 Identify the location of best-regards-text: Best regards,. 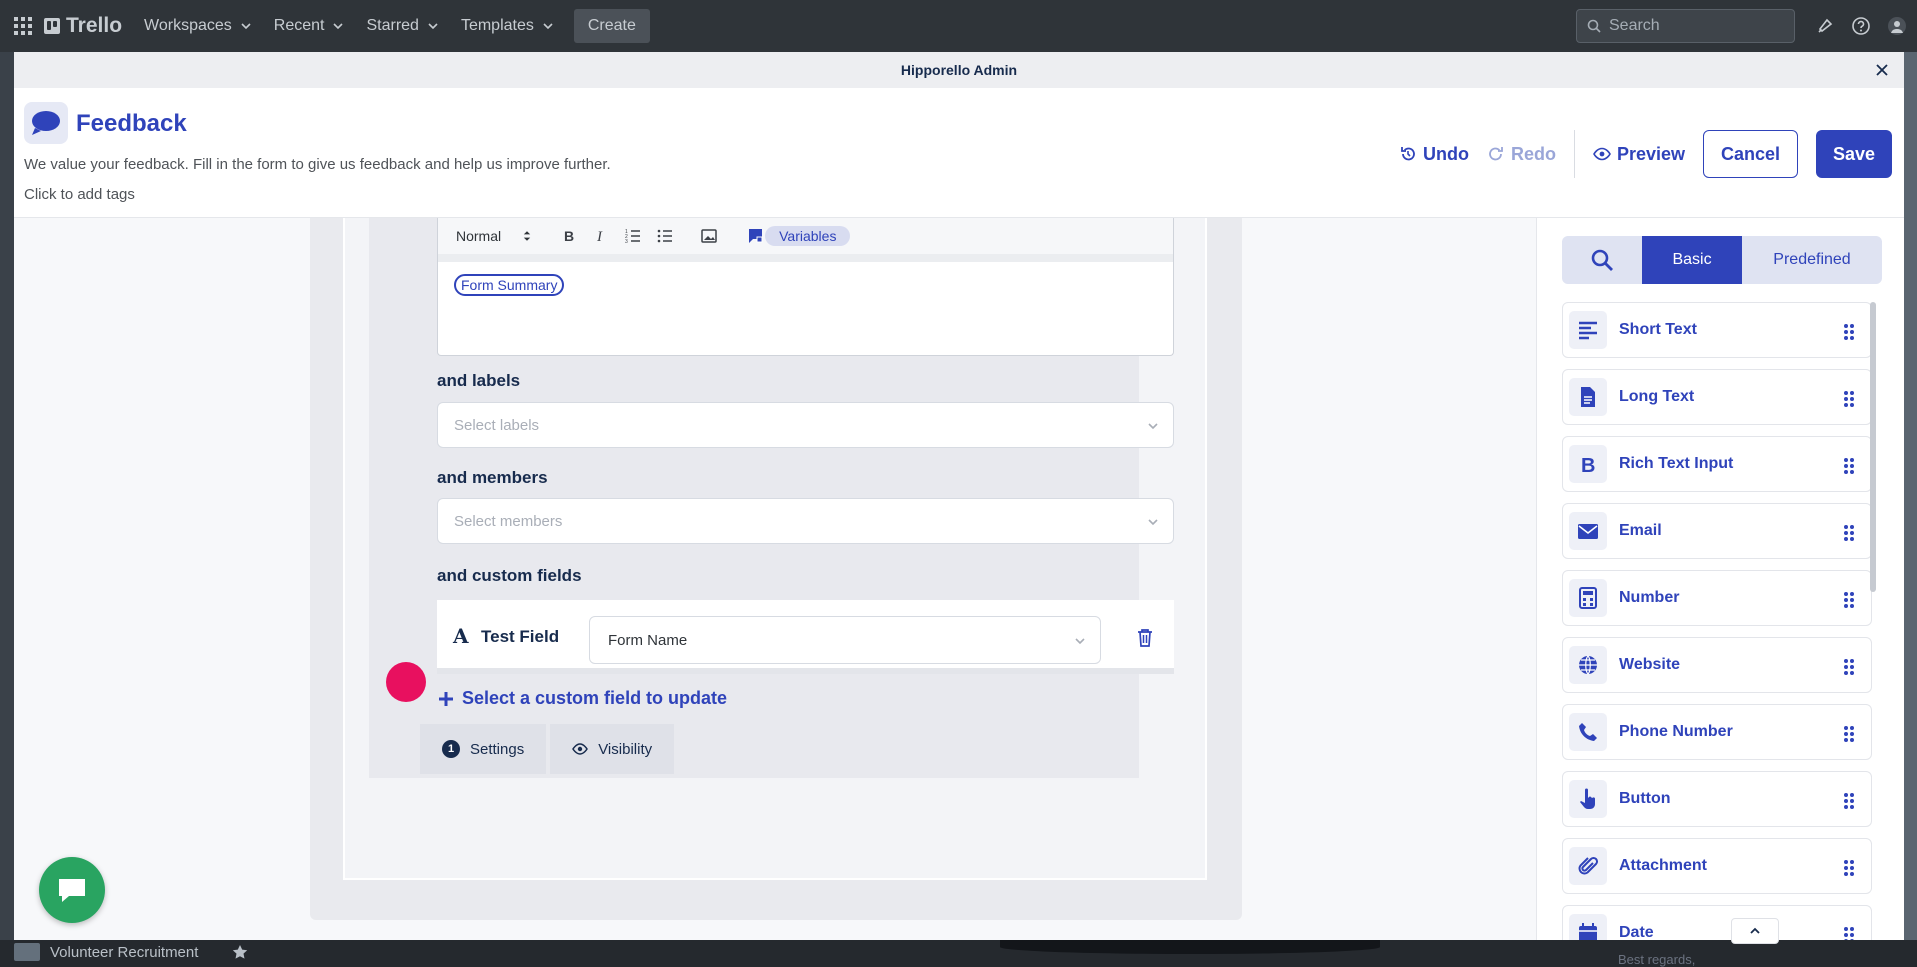
(1657, 959).